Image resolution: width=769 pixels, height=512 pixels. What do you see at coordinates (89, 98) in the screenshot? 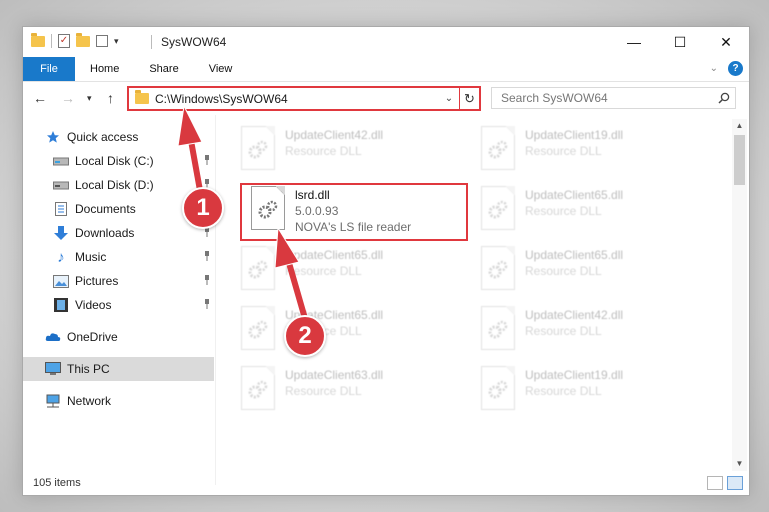
I see `recent-locations-icon: ▾` at bounding box center [89, 98].